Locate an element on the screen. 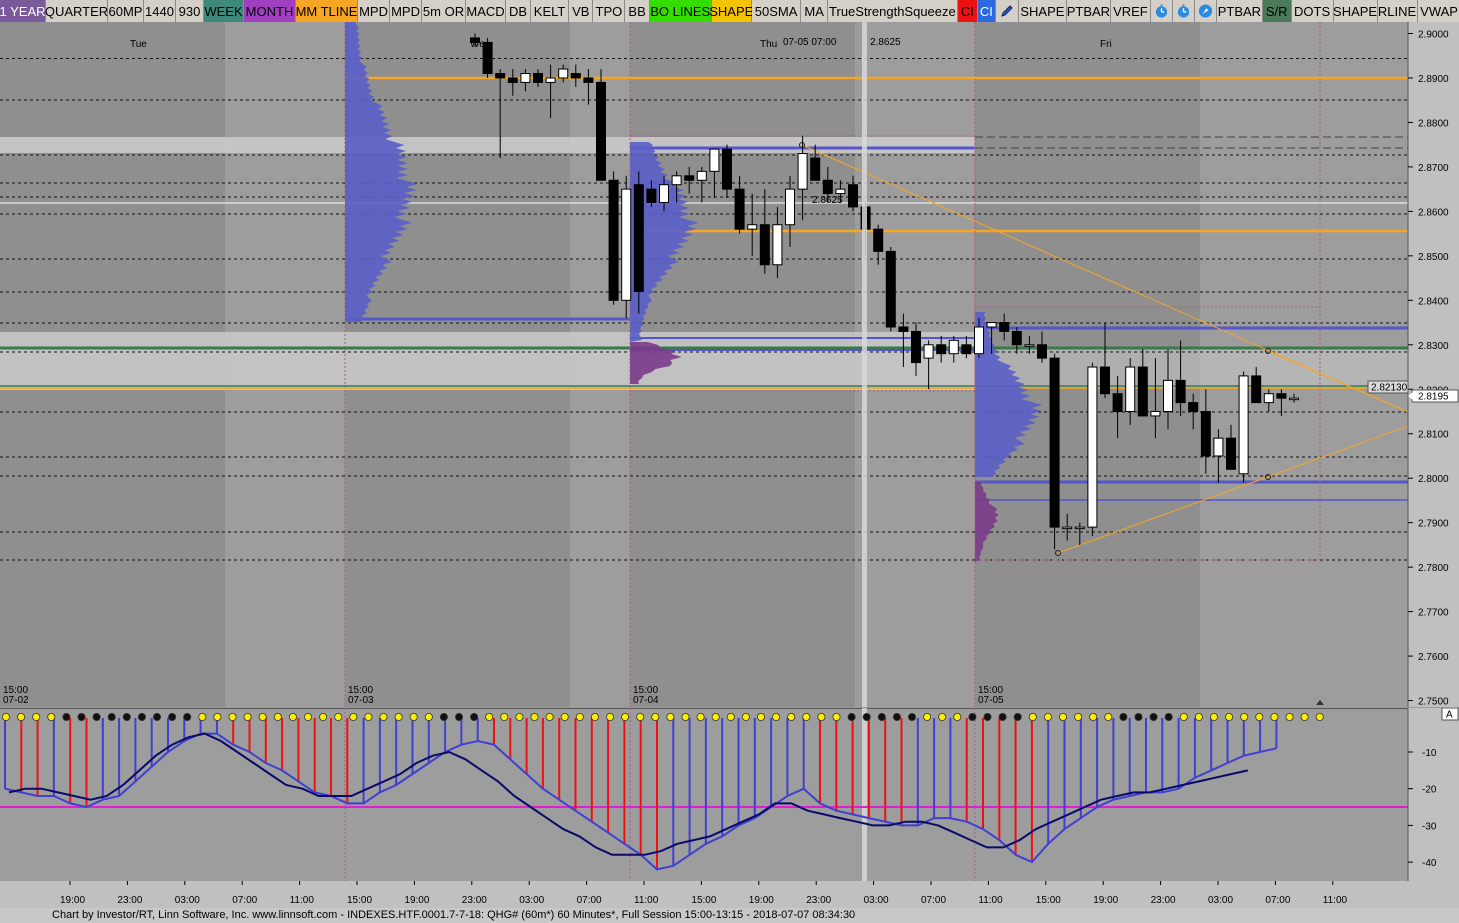  toolbar-pencil-icon-button is located at coordinates (1007, 11).